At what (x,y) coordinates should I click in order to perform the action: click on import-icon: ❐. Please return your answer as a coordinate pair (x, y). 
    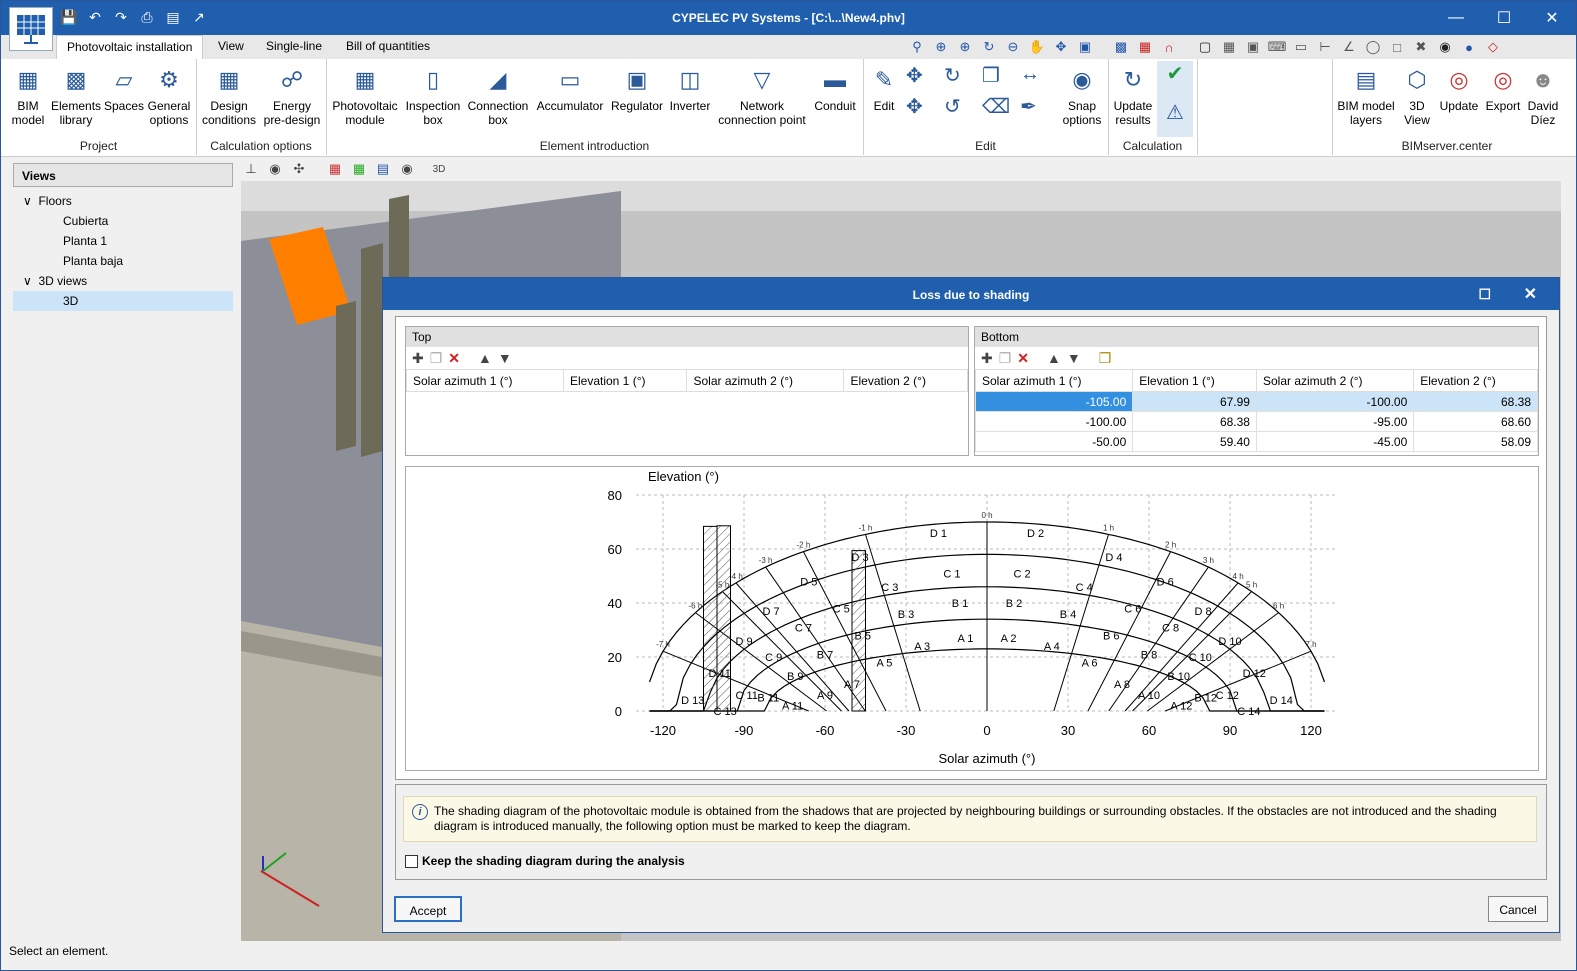
    Looking at the image, I should click on (1105, 358).